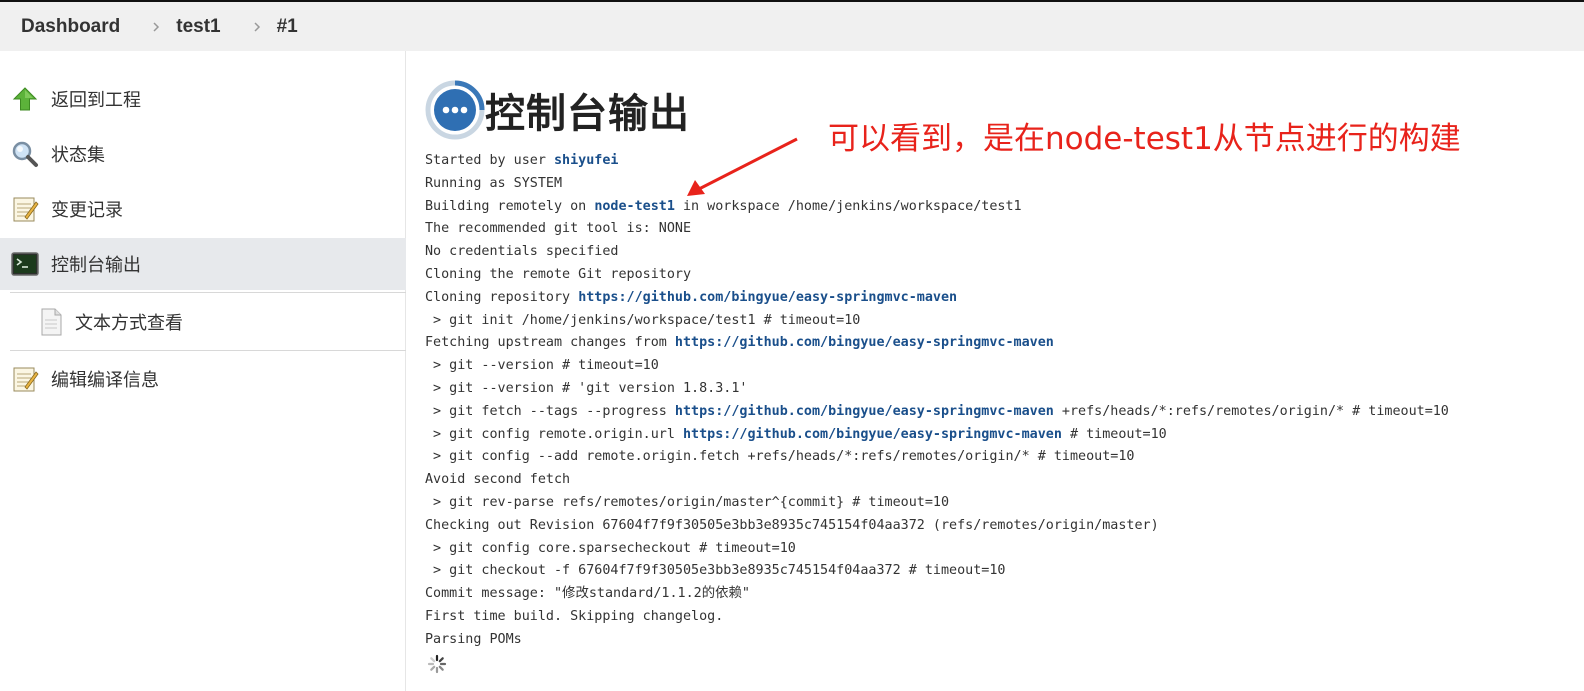 This screenshot has height=691, width=1584. I want to click on console-line: Commit message: "修改standard/1.1.2的依赖", so click(587, 594).